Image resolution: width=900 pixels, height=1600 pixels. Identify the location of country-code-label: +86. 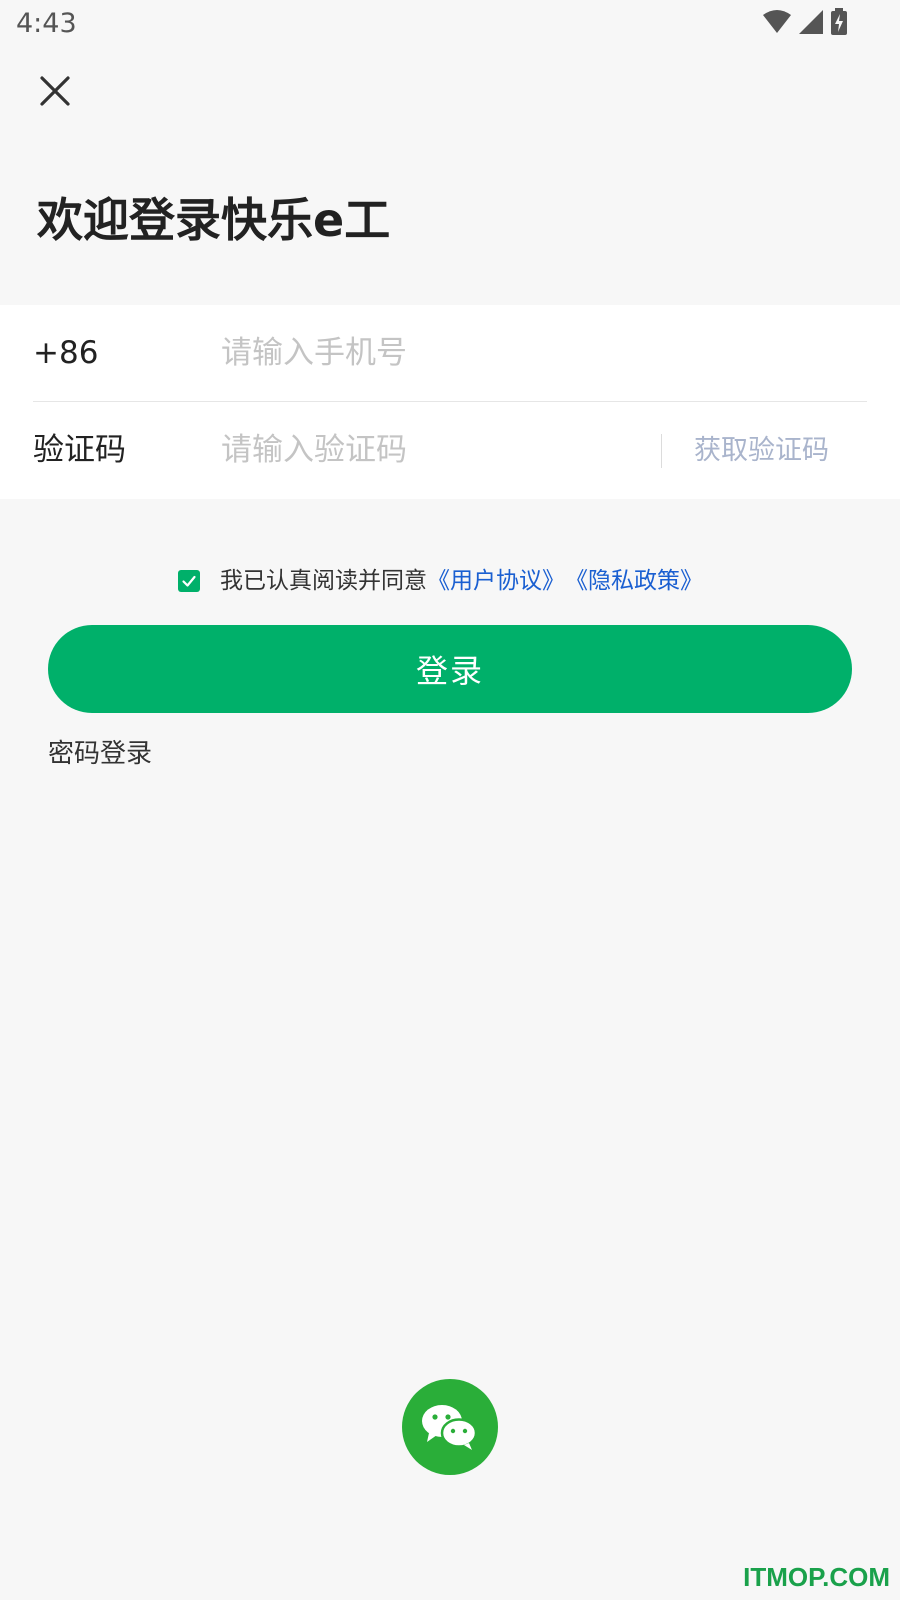
(65, 353).